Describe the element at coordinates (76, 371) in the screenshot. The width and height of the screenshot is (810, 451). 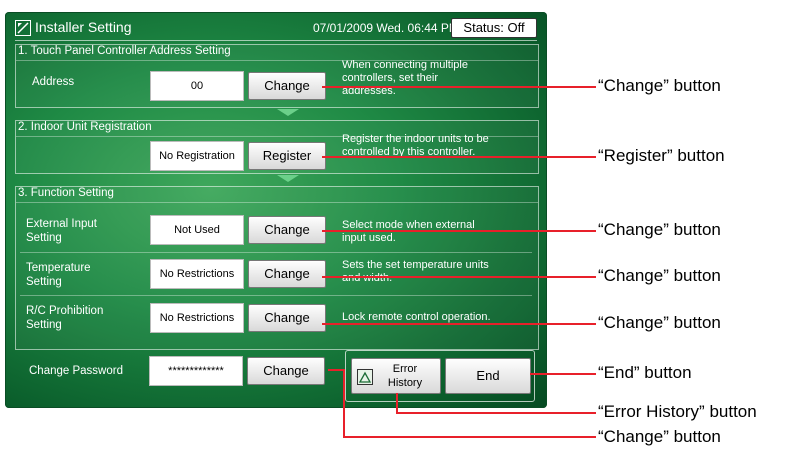
I see `change-password-label: Change Password` at that location.